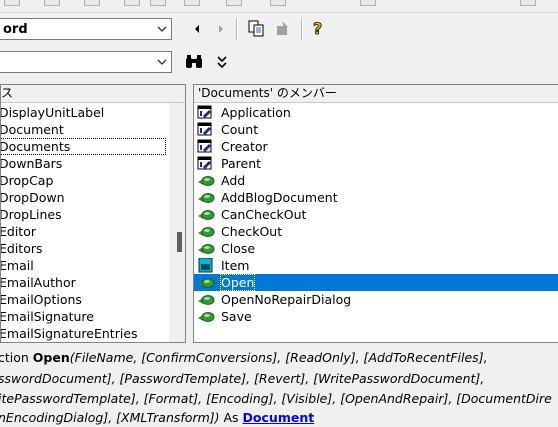 The image size is (558, 427). Describe the element at coordinates (376, 94) in the screenshot. I see `members-pane-header: 'Documents' のメンバー` at that location.